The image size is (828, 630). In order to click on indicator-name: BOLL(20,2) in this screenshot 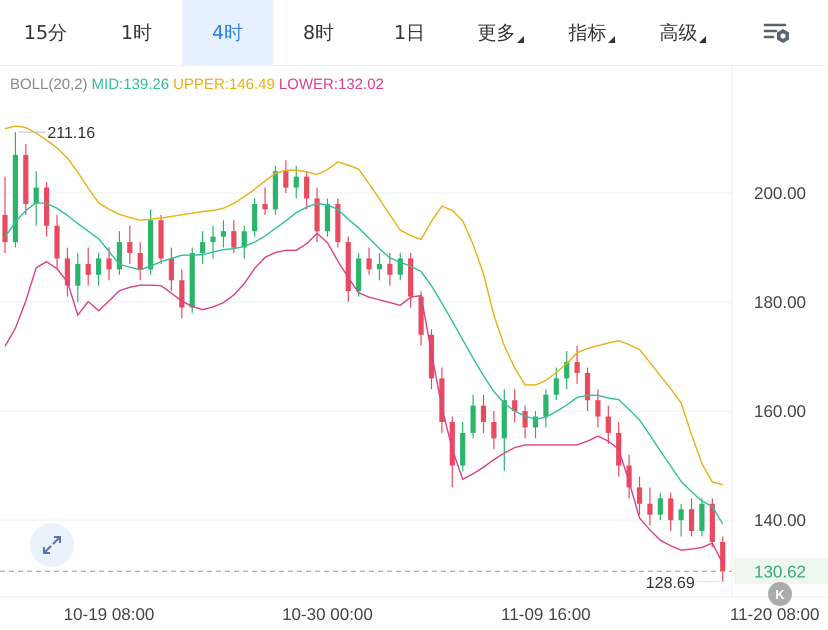, I will do `click(49, 84)`.